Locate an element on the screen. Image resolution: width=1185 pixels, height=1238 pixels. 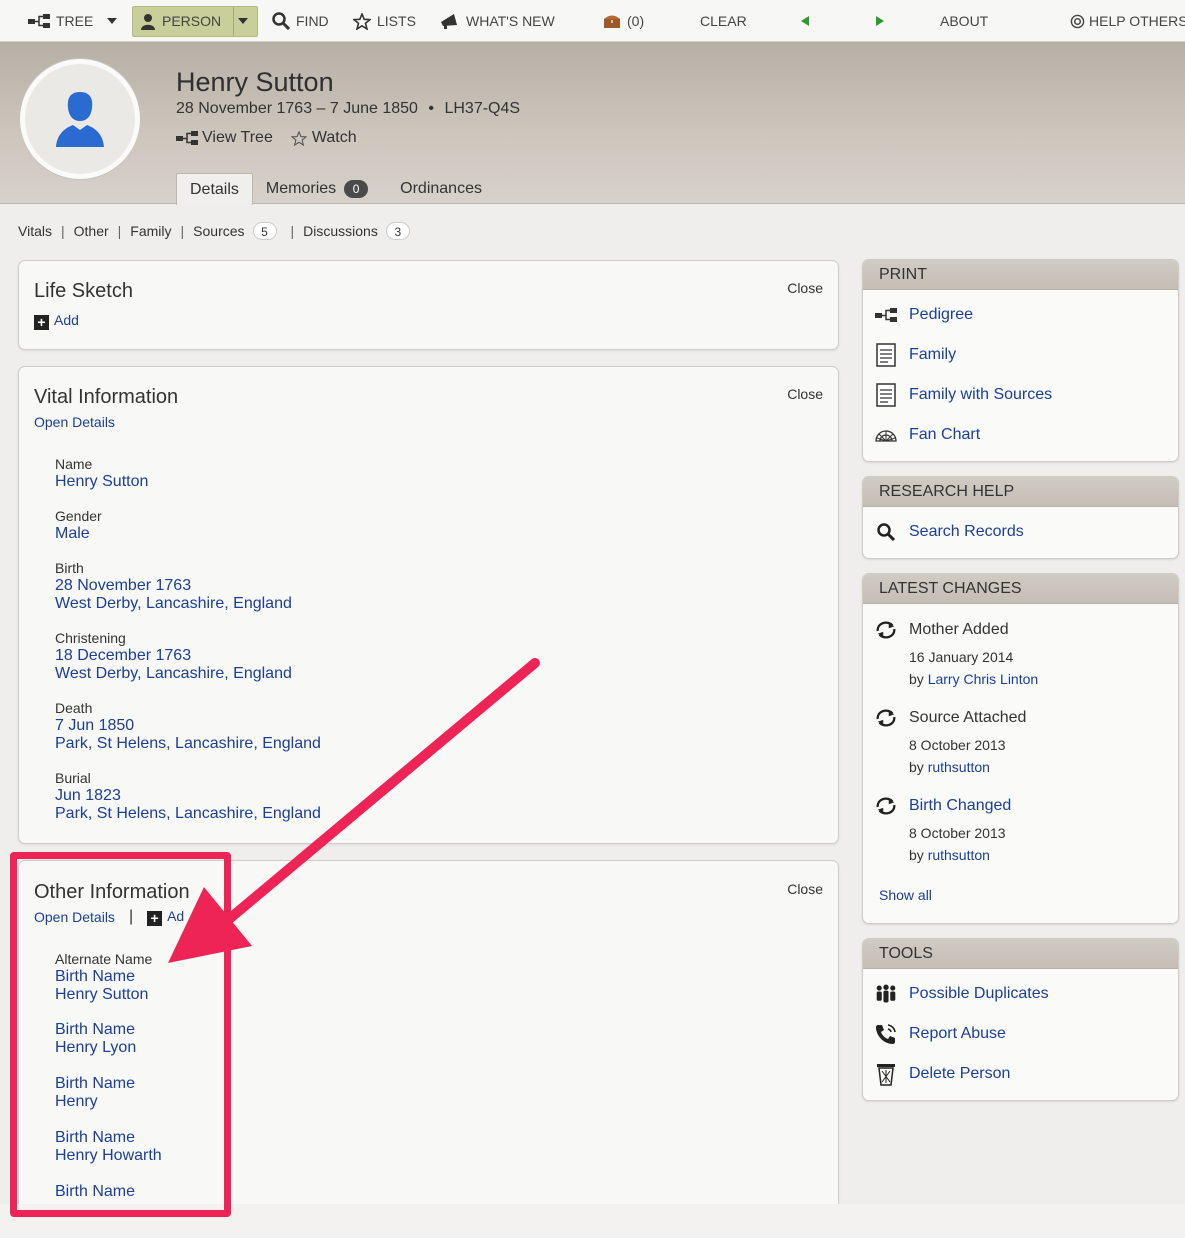
report-abuse: Report Abuse is located at coordinates (940, 1034).